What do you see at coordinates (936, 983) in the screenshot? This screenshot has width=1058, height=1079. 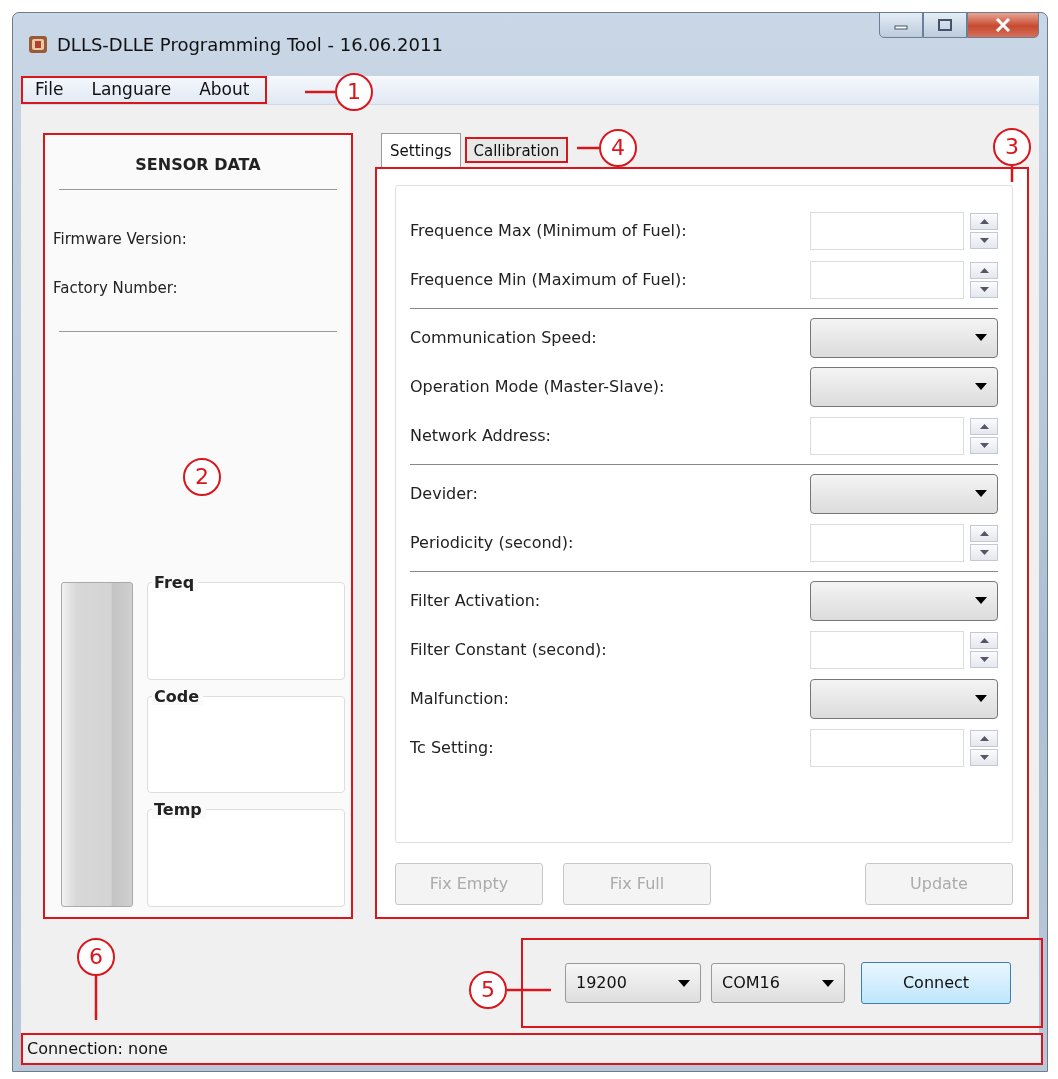 I see `connect-button: Connect` at bounding box center [936, 983].